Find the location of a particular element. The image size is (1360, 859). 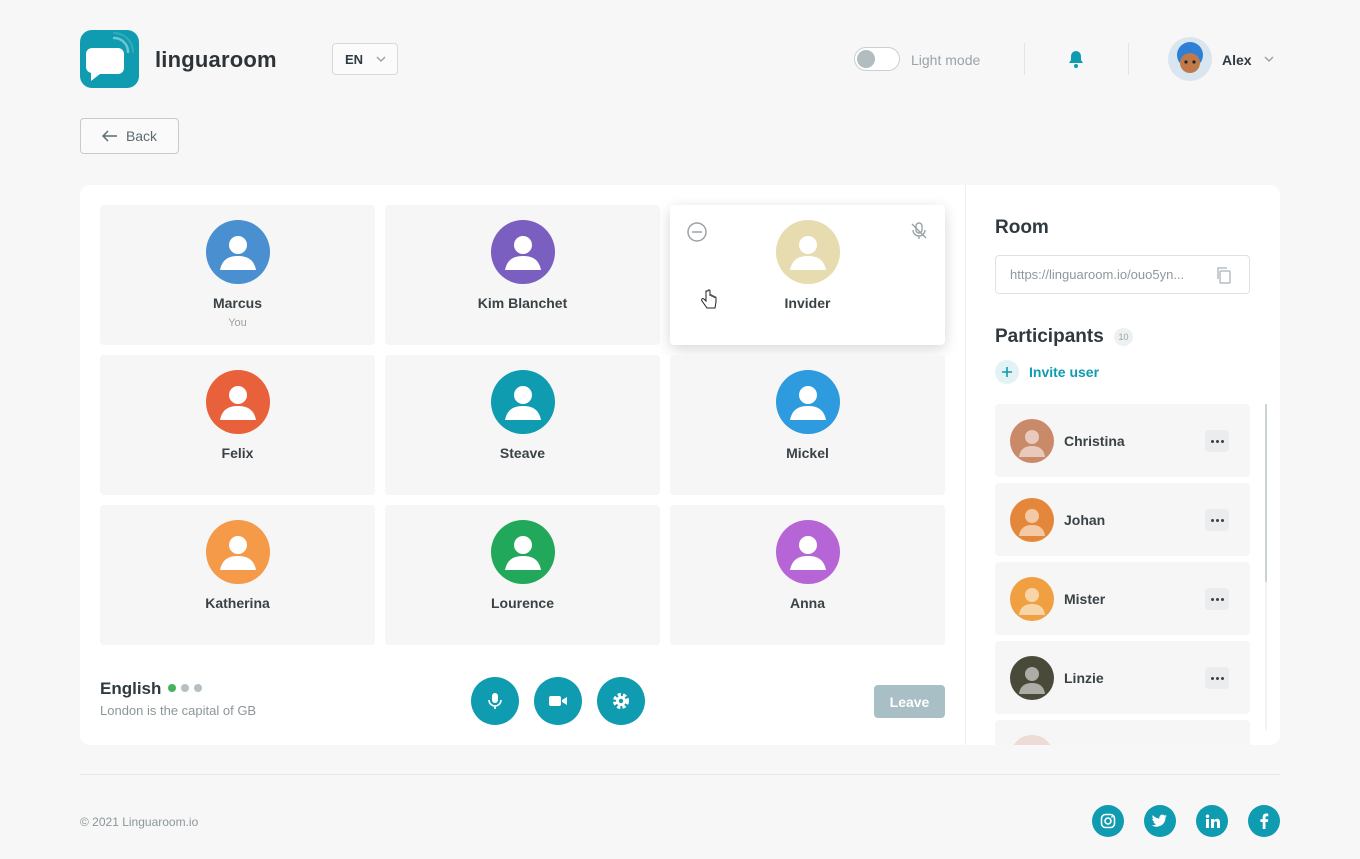

participants-list: Christina Johan Mister Linzie is located at coordinates (1125, 574).